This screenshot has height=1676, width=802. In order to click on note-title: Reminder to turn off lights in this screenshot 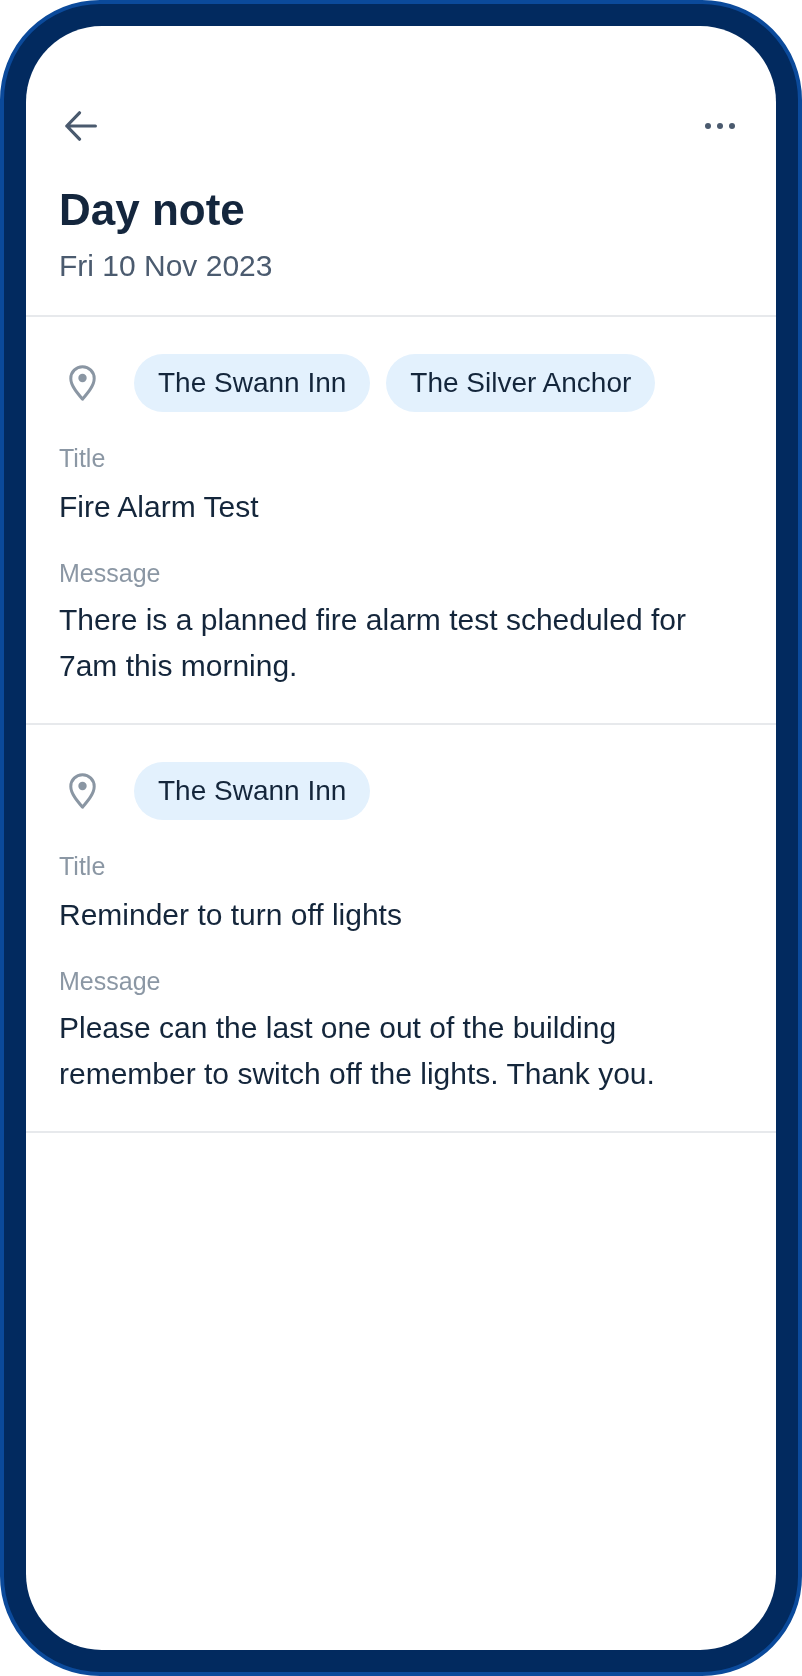, I will do `click(231, 915)`.